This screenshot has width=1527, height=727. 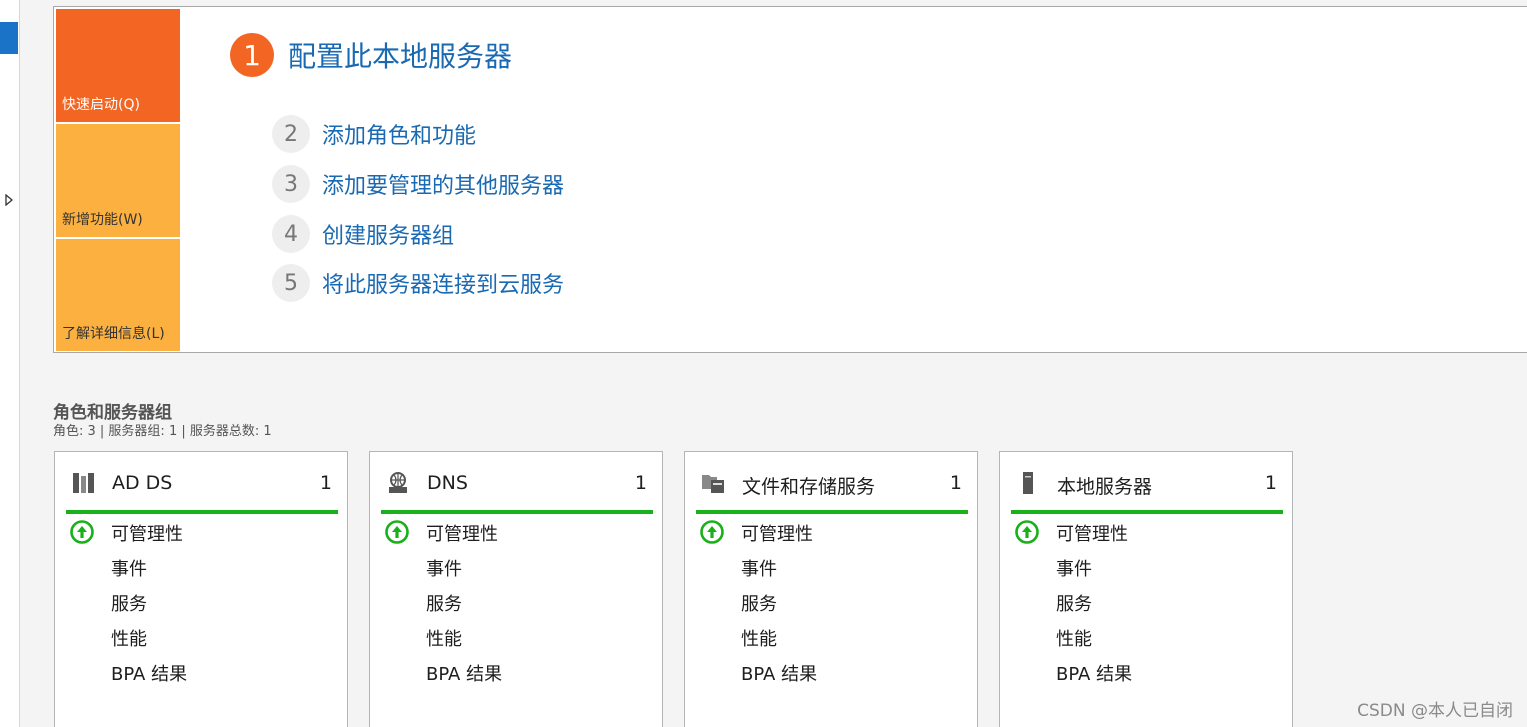 I want to click on step-add-servers: 3 添加要管理的其他服务器, so click(x=418, y=184).